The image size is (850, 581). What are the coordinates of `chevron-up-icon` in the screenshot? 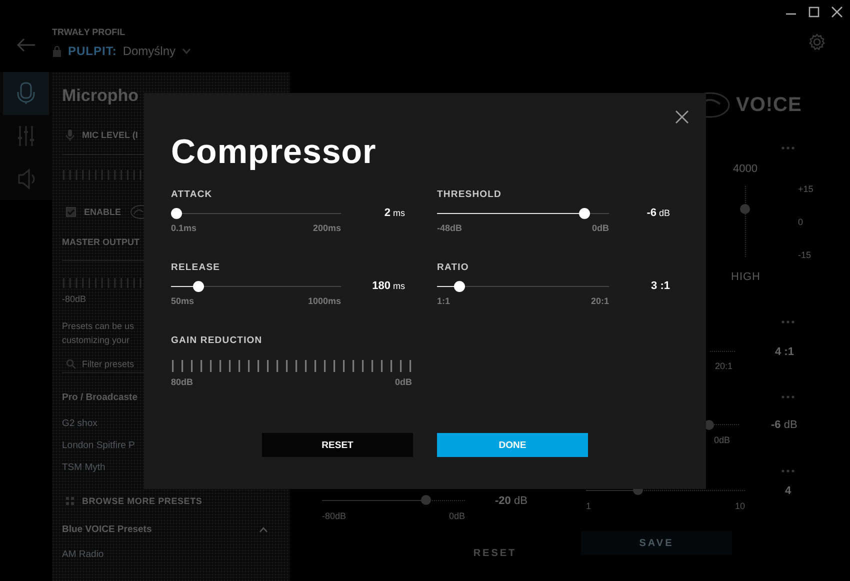 It's located at (263, 530).